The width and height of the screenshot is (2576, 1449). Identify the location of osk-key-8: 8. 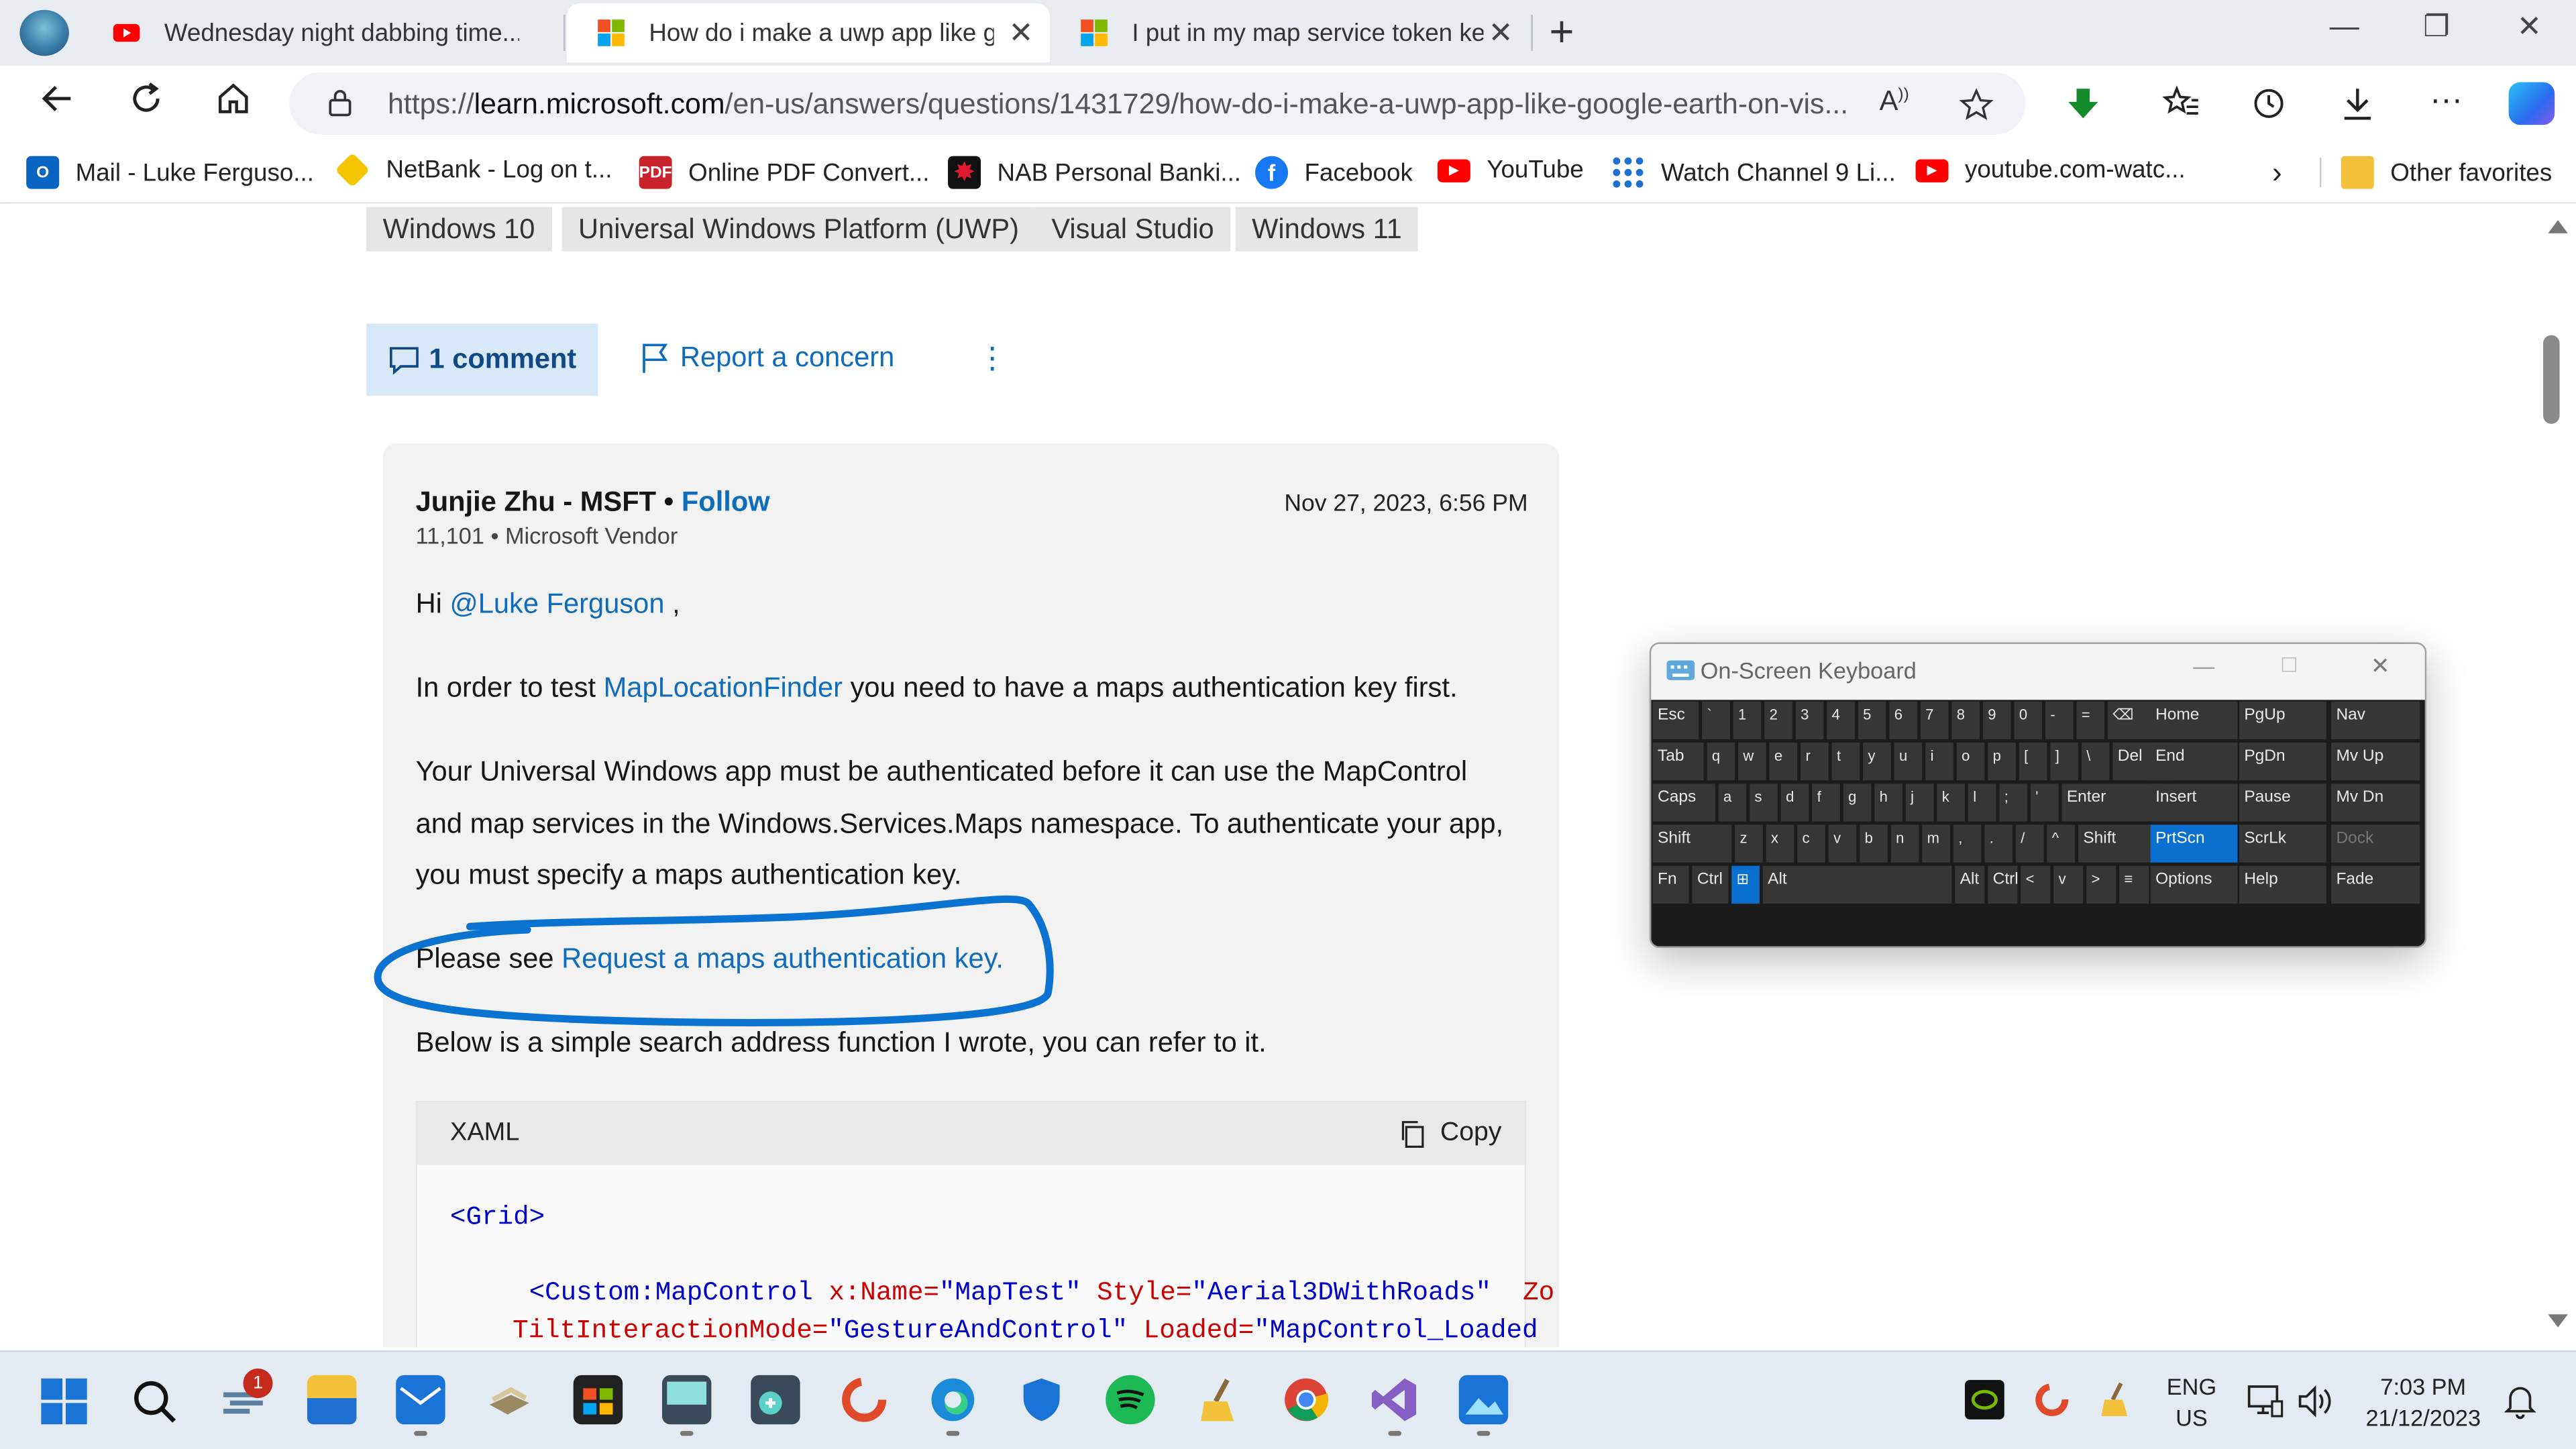
(1965, 720).